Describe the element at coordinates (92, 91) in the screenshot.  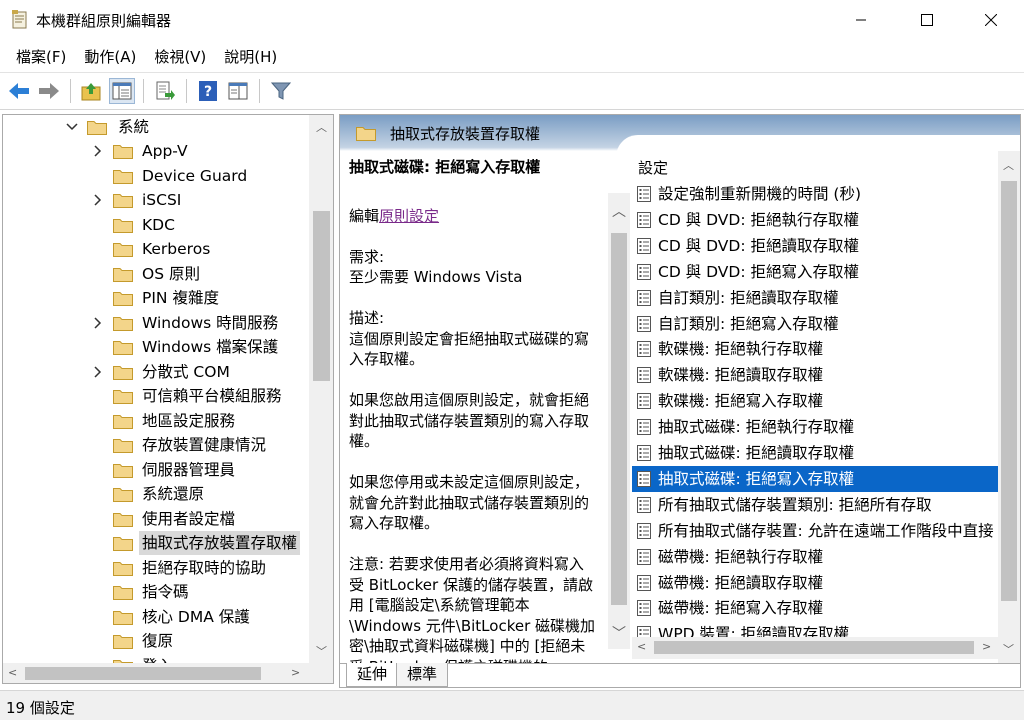
I see `up-level-button` at that location.